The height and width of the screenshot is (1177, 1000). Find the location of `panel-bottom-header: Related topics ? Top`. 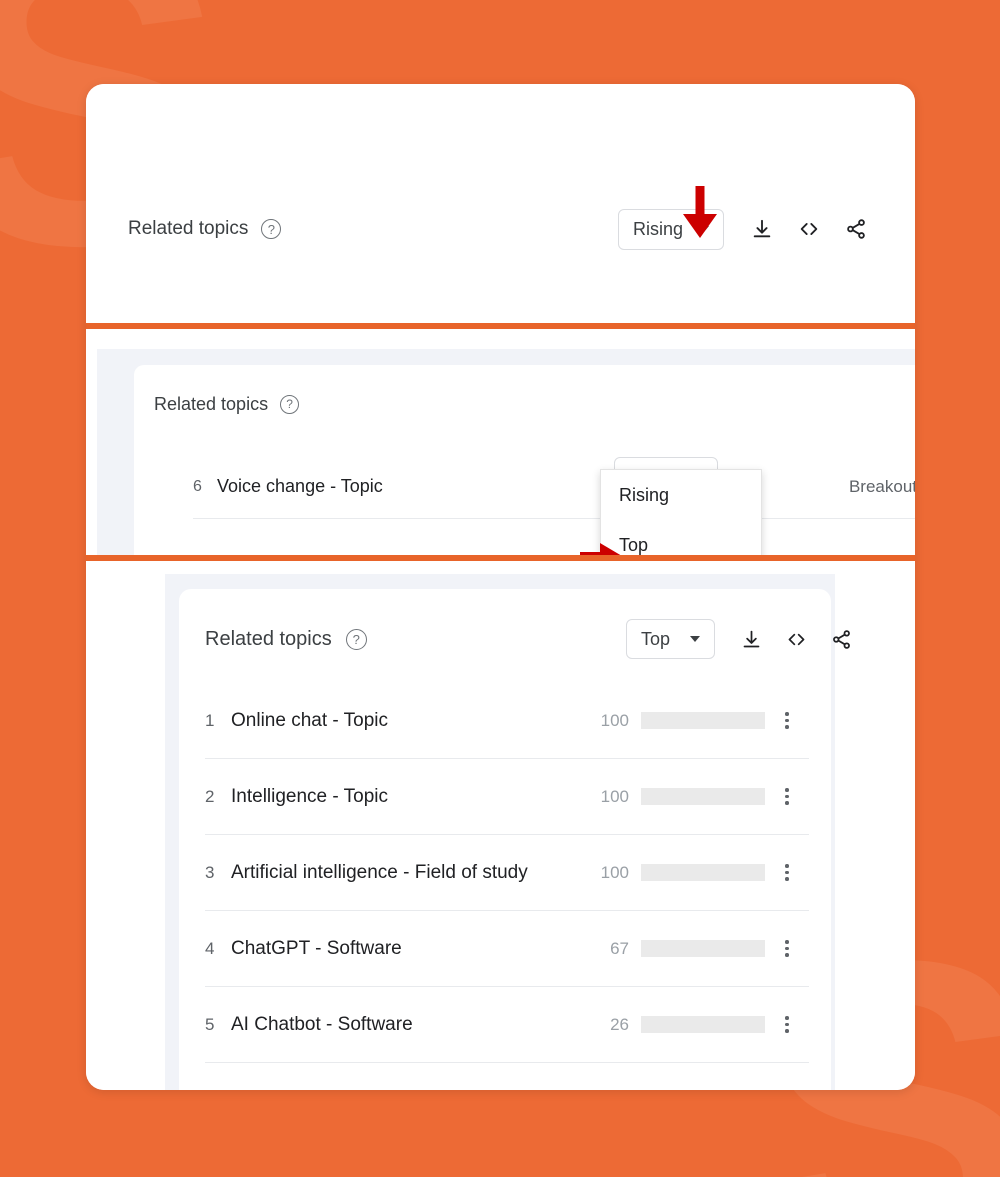

panel-bottom-header: Related topics ? Top is located at coordinates (531, 639).